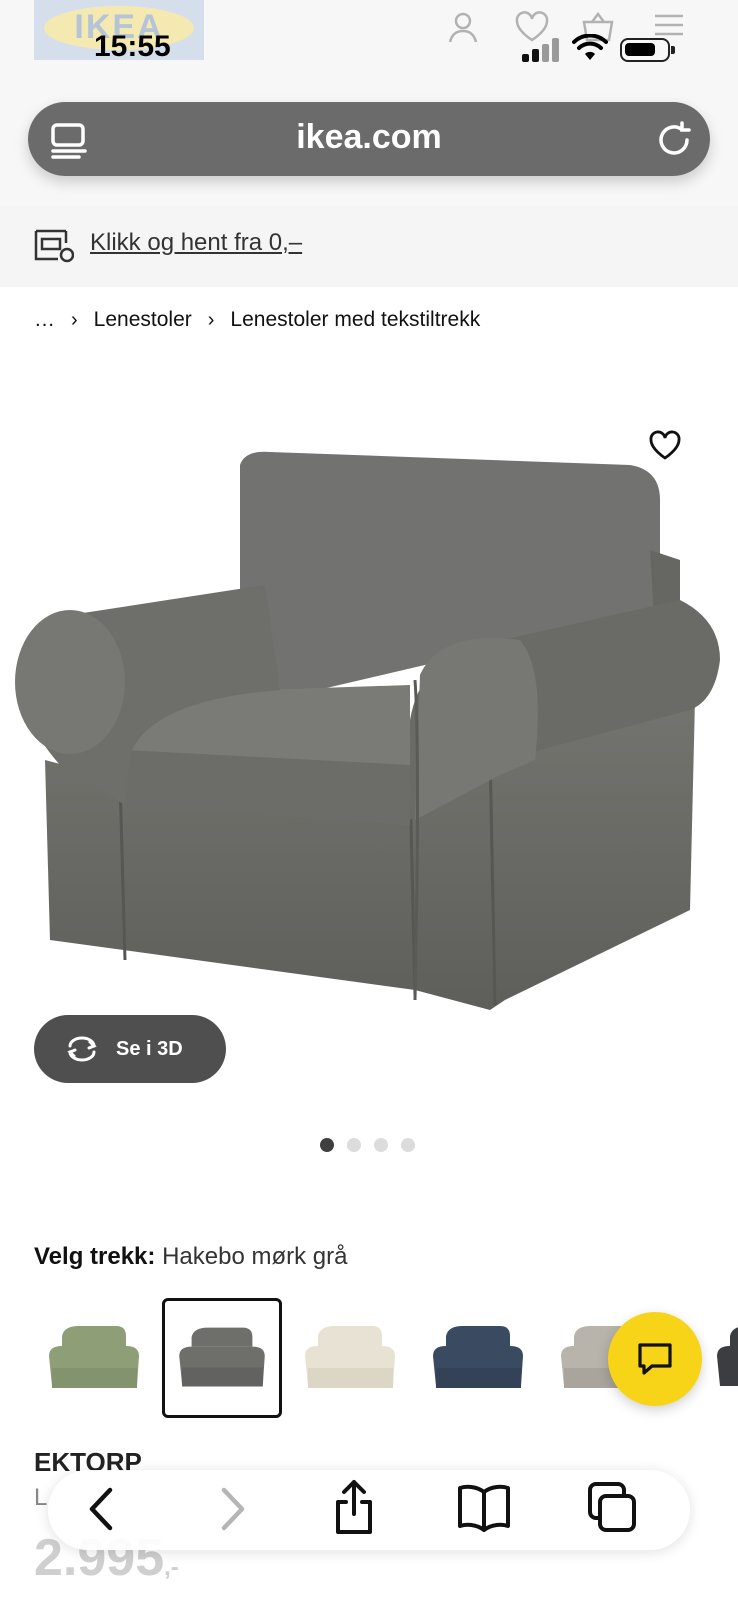 The height and width of the screenshot is (1600, 738). What do you see at coordinates (143, 320) in the screenshot?
I see `breadcrumb-lenestoler: Lenestoler` at bounding box center [143, 320].